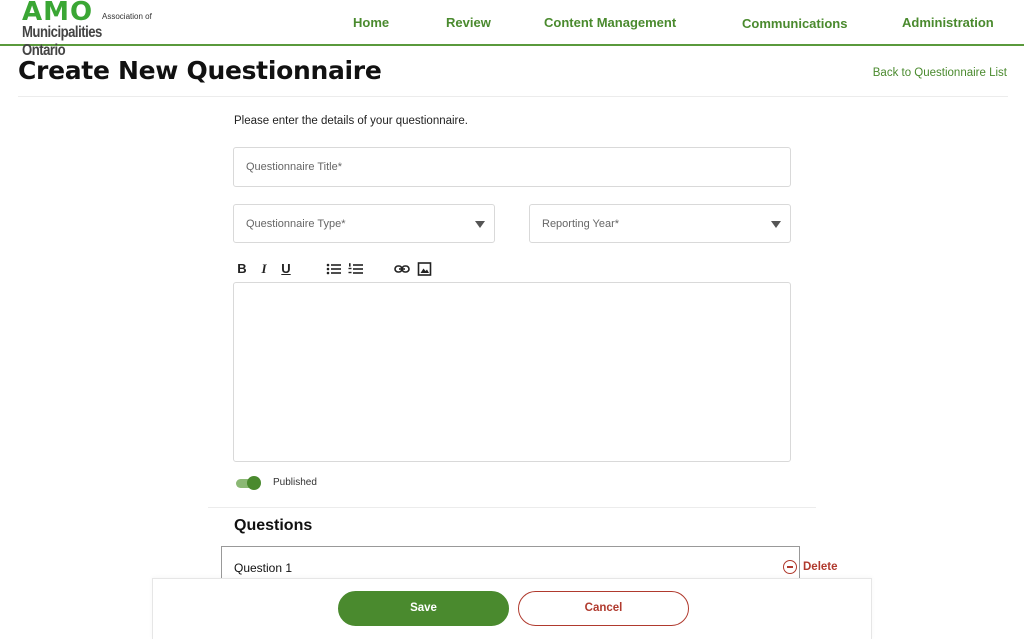  Describe the element at coordinates (794, 23) in the screenshot. I see `nav-communications: Communications` at that location.